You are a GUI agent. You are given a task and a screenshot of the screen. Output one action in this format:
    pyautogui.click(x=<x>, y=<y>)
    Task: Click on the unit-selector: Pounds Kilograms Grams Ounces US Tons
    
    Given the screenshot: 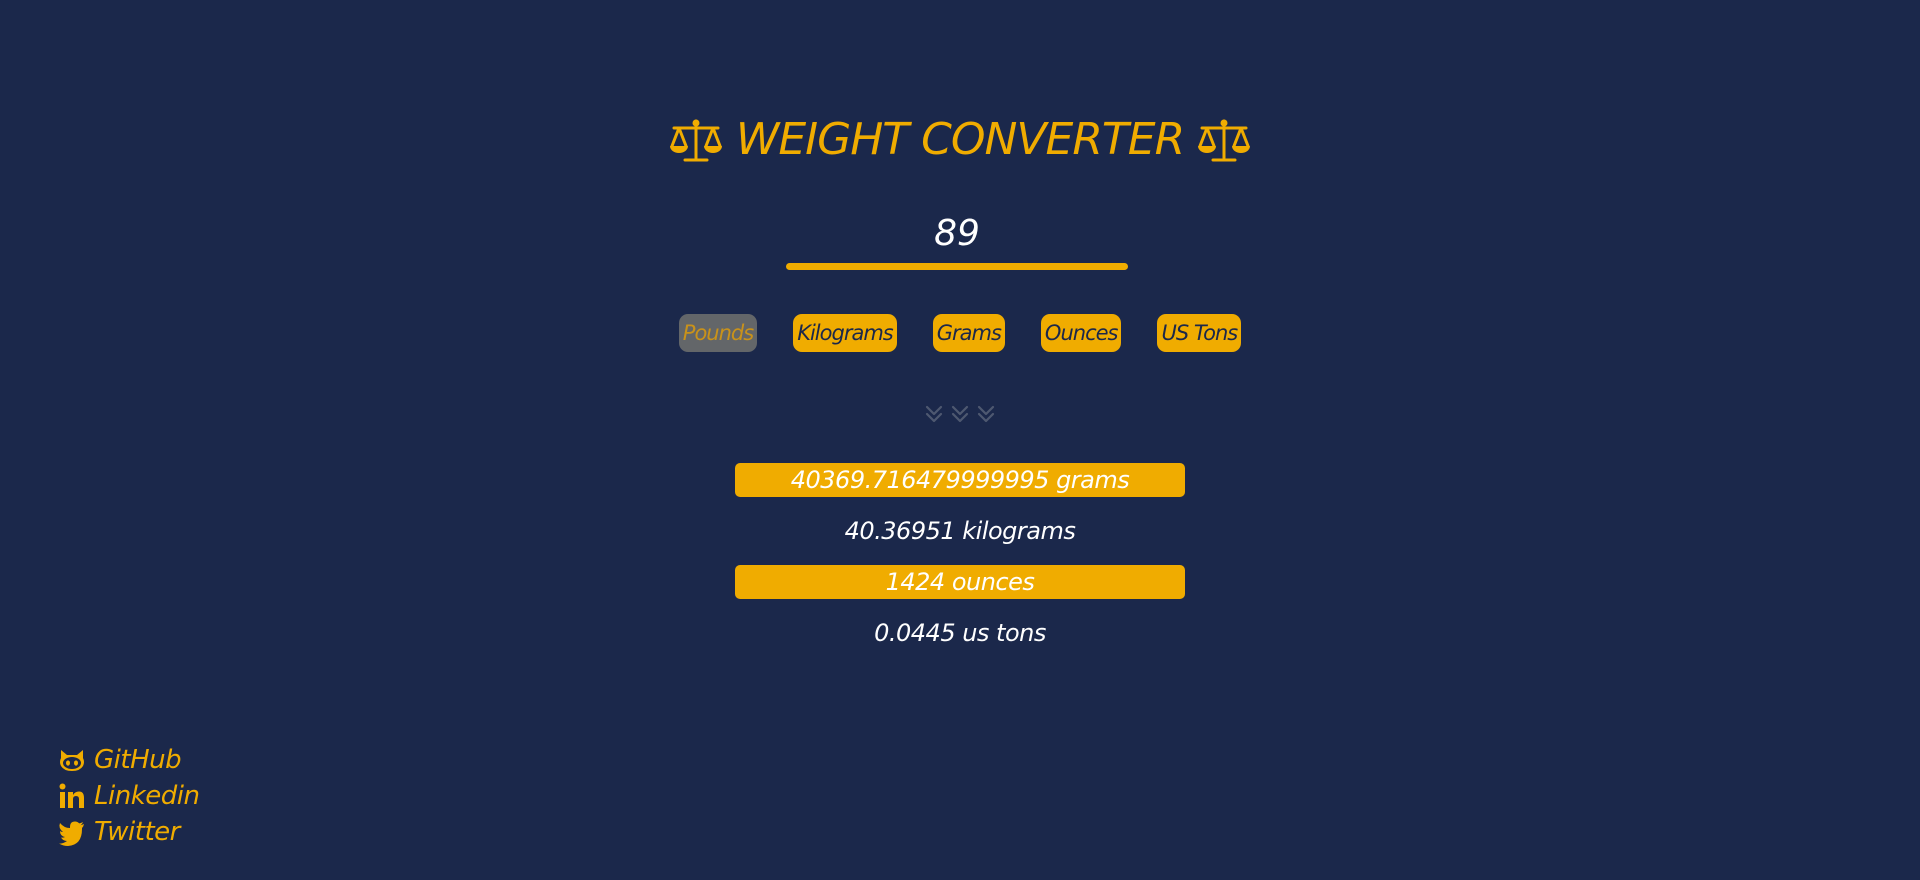 What is the action you would take?
    pyautogui.click(x=960, y=333)
    